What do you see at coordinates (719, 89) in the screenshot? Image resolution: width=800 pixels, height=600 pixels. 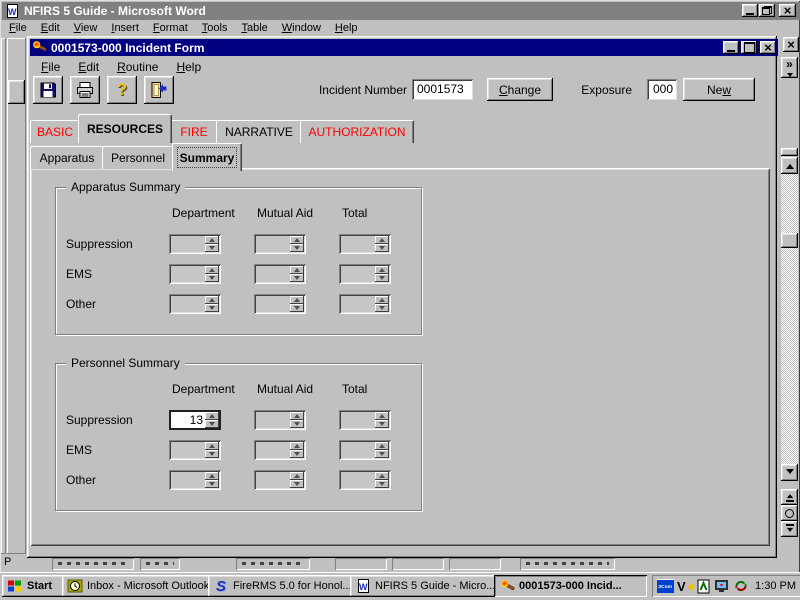 I see `new-button: New` at bounding box center [719, 89].